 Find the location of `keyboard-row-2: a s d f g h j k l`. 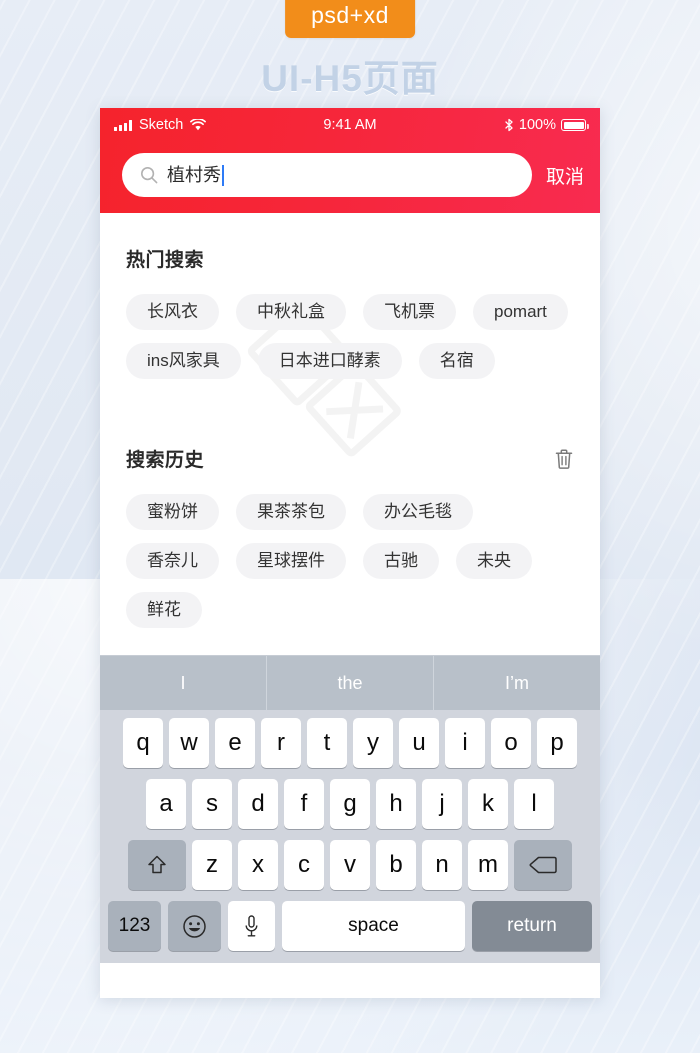

keyboard-row-2: a s d f g h j k l is located at coordinates (350, 804).